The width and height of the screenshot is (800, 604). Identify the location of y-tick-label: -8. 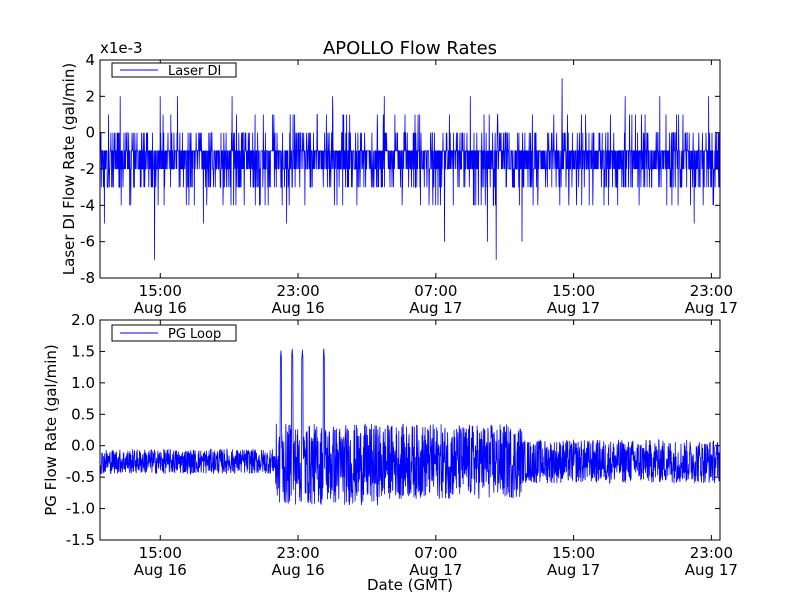
(87, 278).